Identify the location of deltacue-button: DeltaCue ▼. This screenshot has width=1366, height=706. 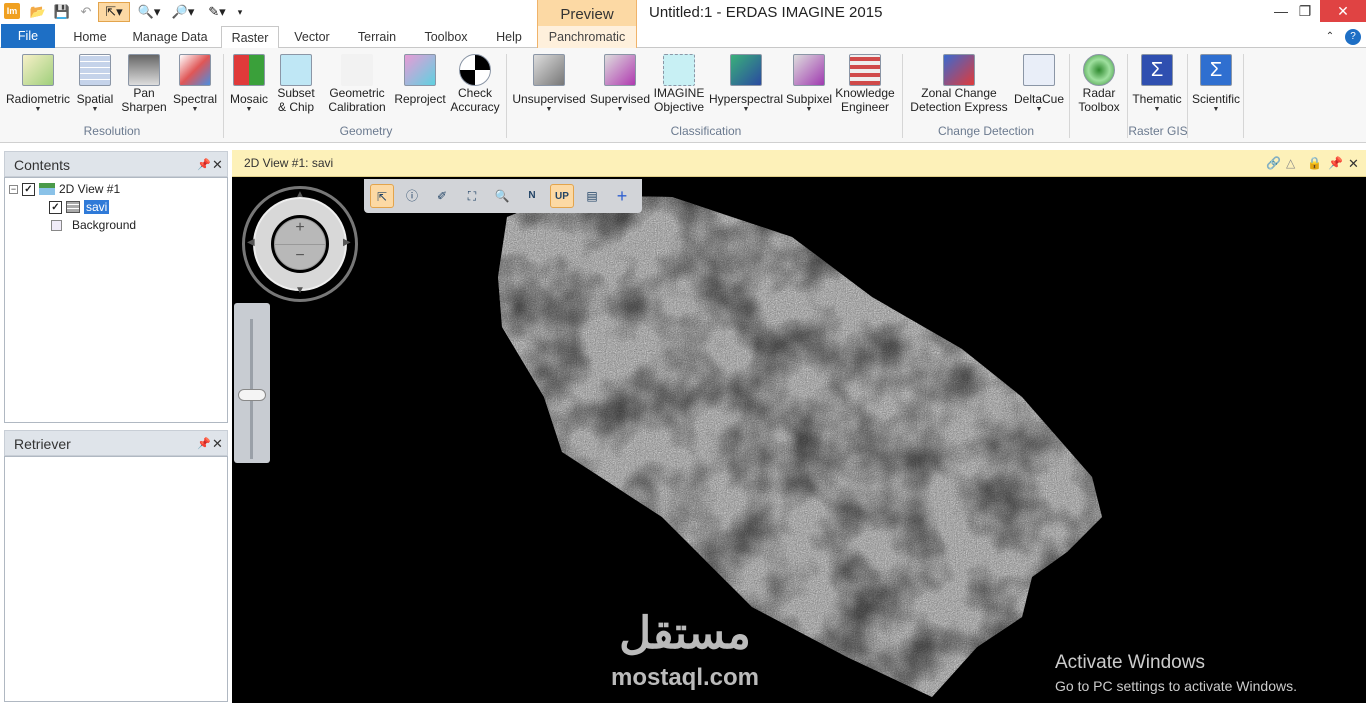
(1039, 83).